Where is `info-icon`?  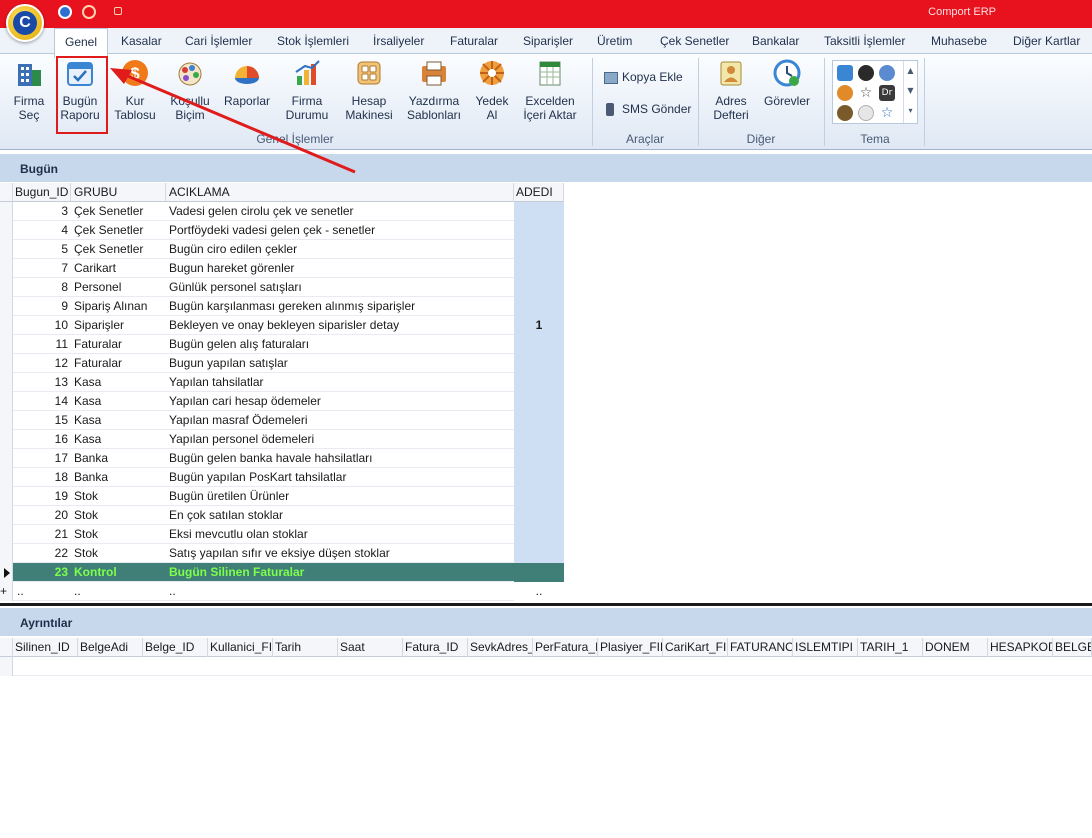
info-icon is located at coordinates (65, 12).